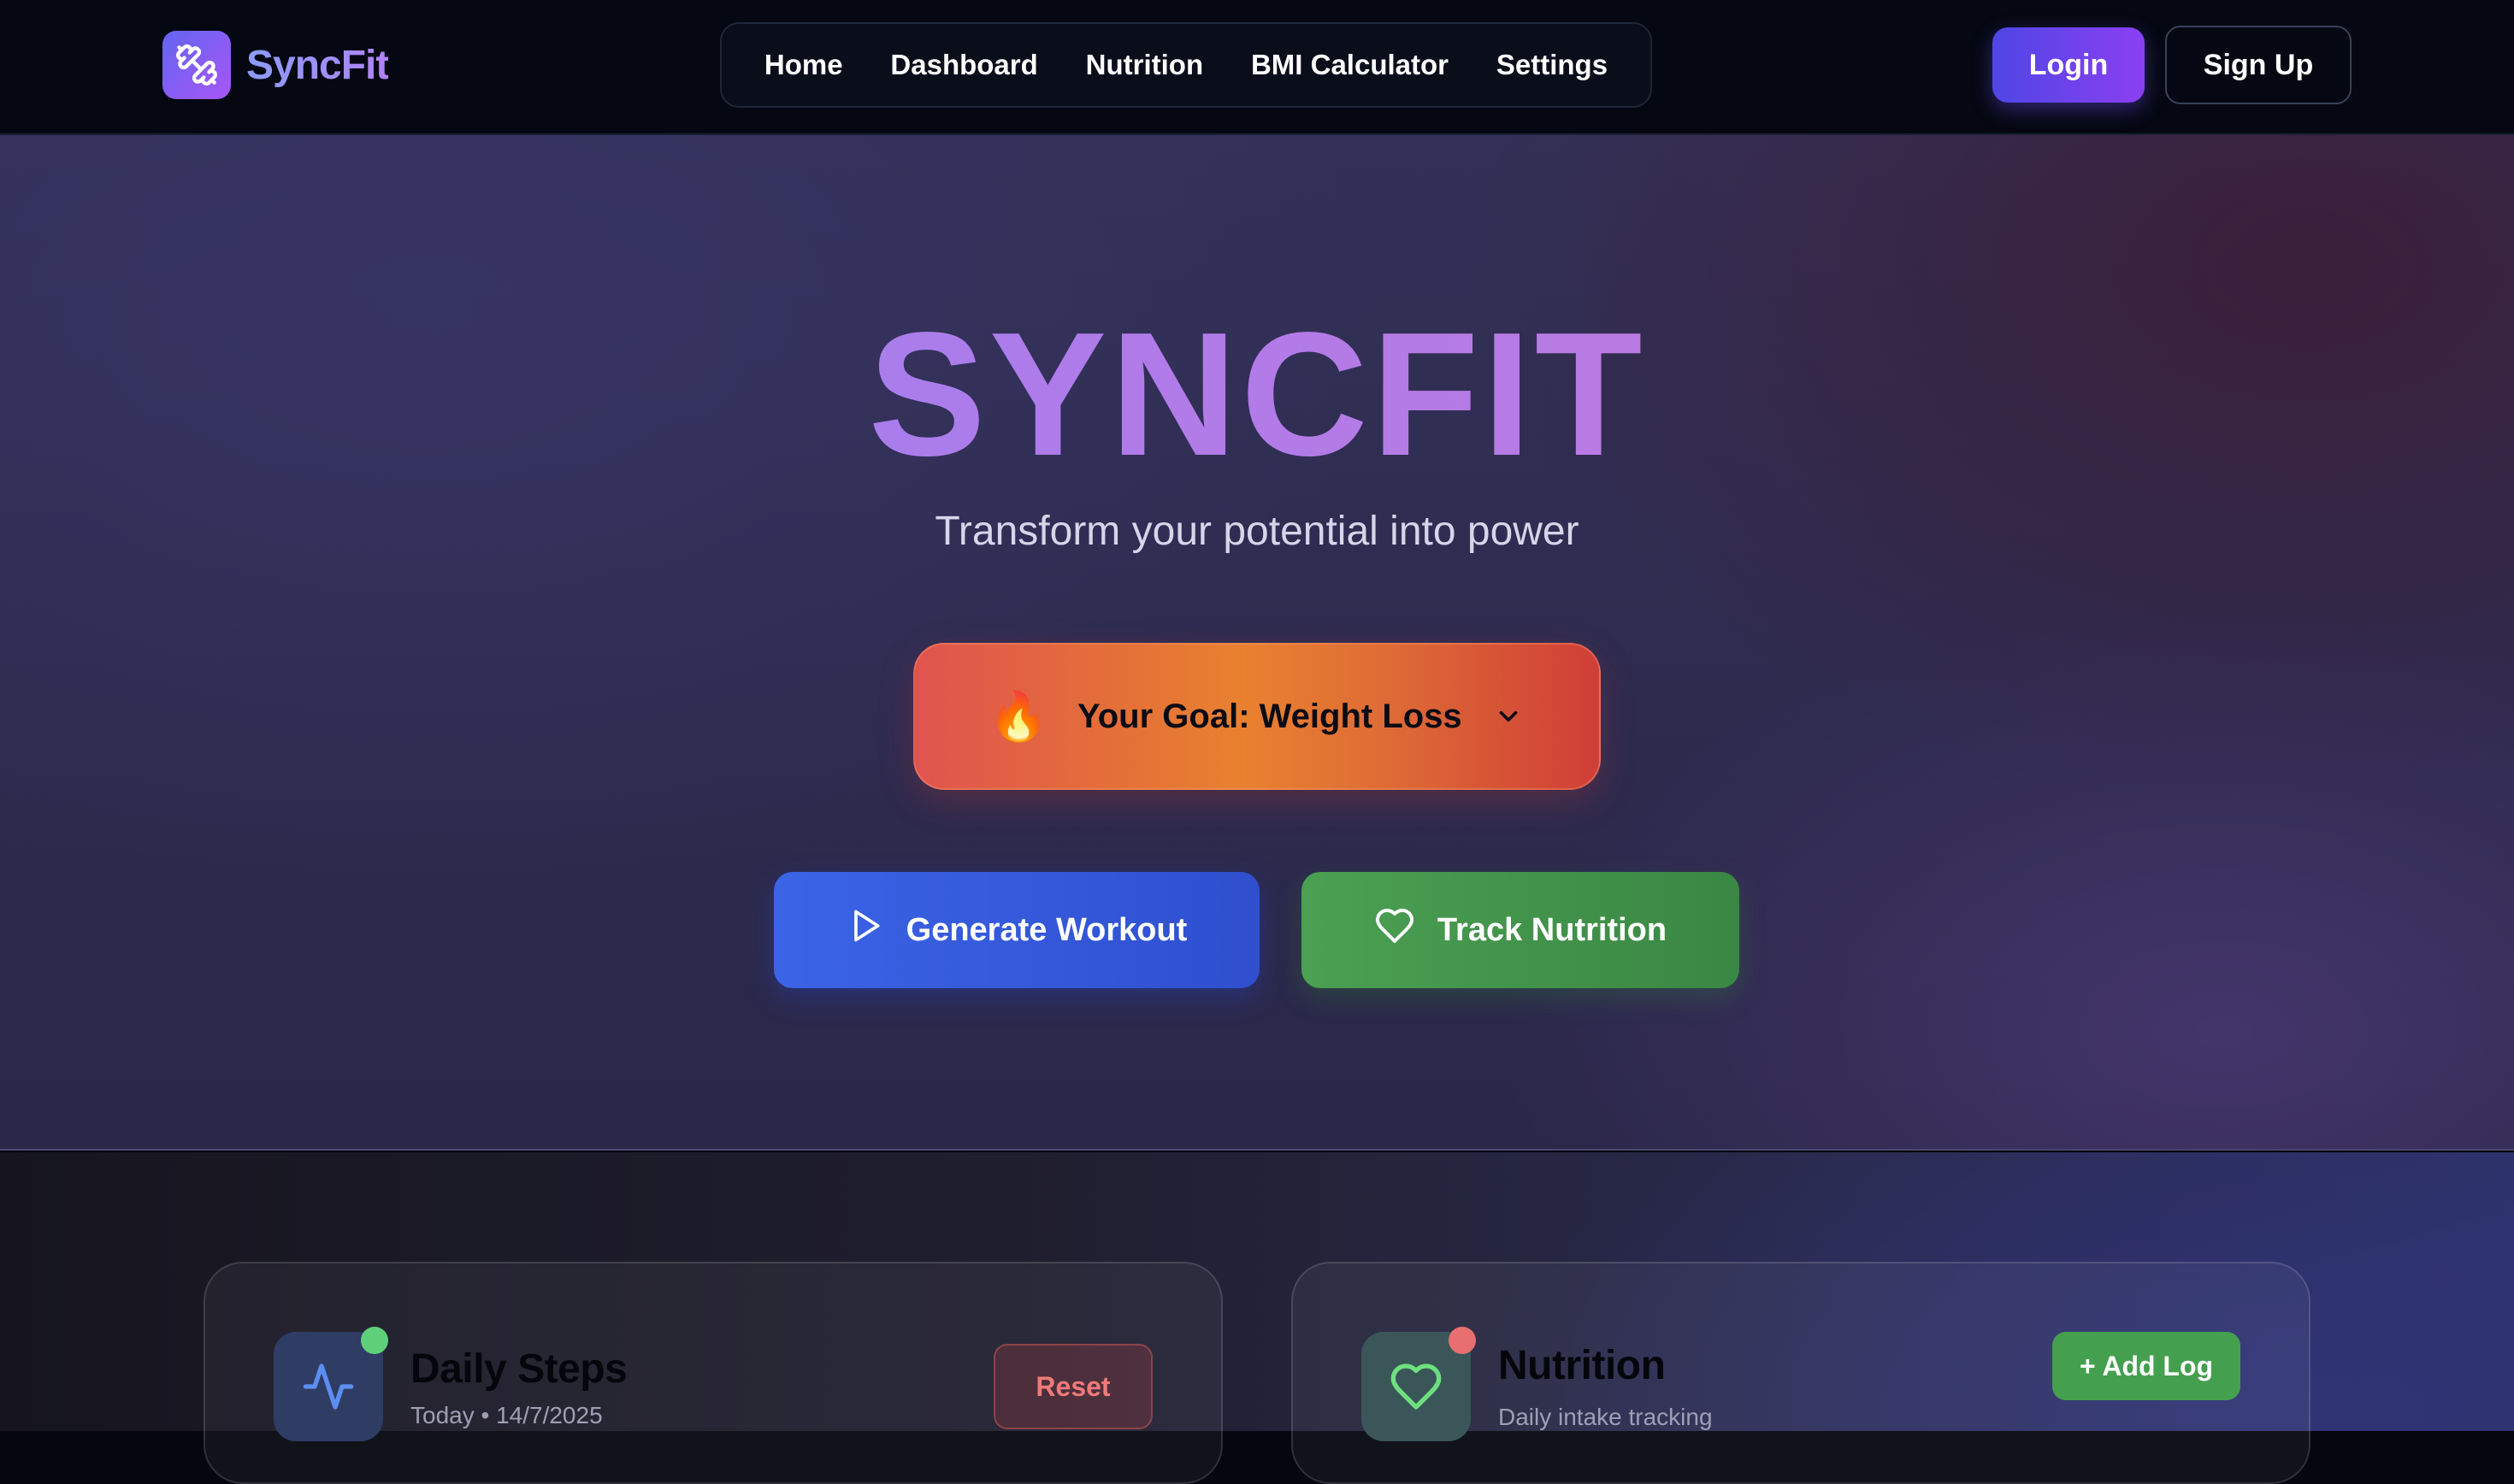  What do you see at coordinates (2146, 1366) in the screenshot?
I see `add-log-button: + Add Log` at bounding box center [2146, 1366].